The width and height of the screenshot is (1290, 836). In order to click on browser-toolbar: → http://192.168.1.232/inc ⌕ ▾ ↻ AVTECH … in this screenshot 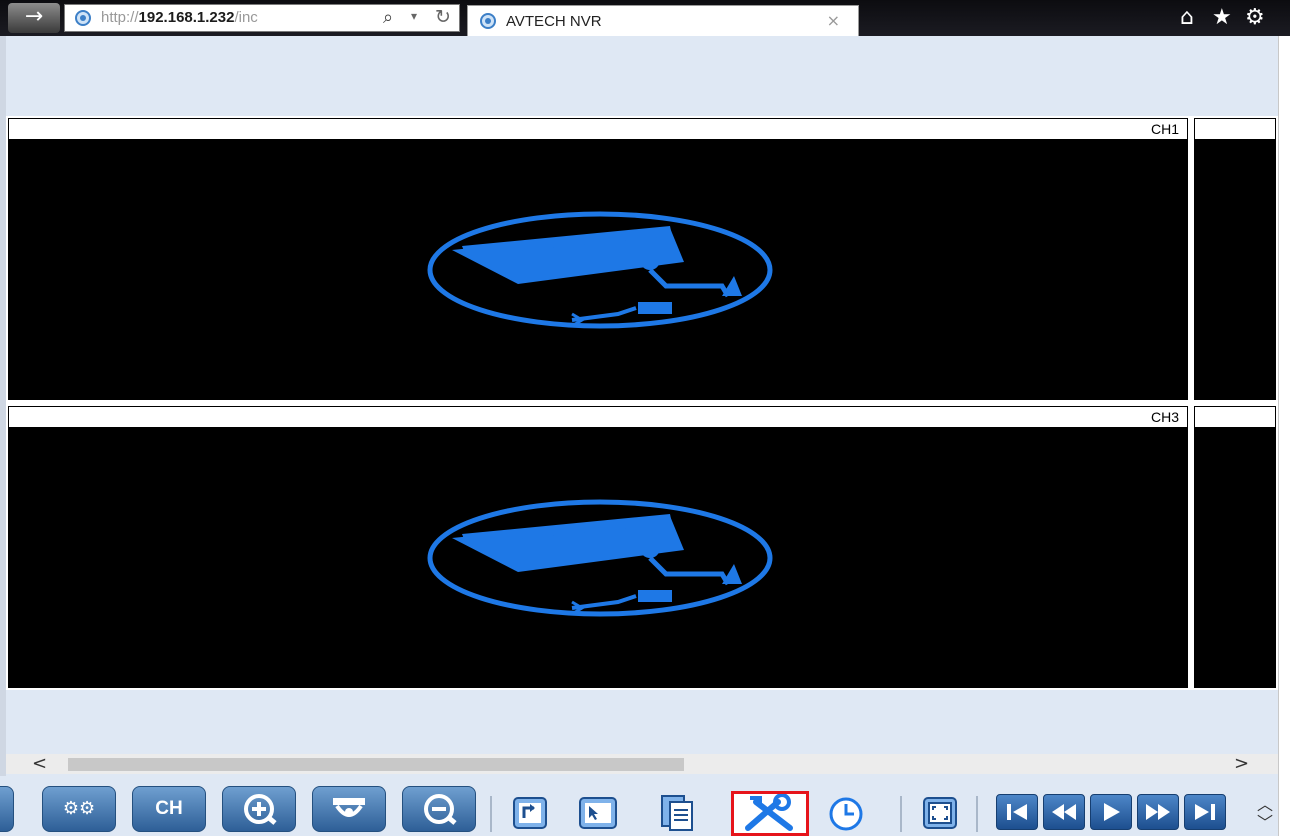, I will do `click(645, 18)`.